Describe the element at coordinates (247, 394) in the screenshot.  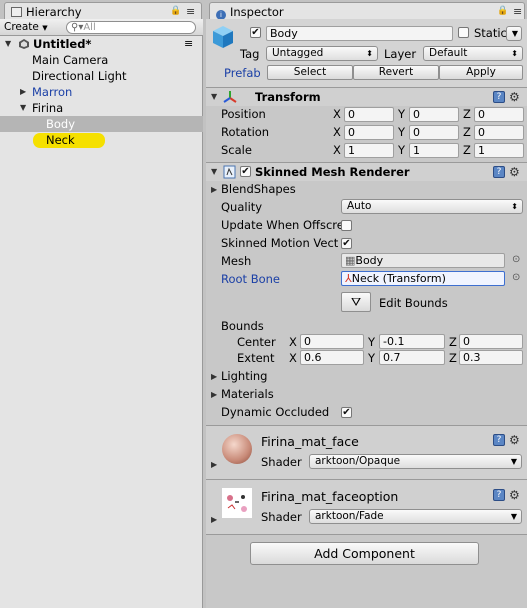
I see `materials-foldout: Materials` at that location.